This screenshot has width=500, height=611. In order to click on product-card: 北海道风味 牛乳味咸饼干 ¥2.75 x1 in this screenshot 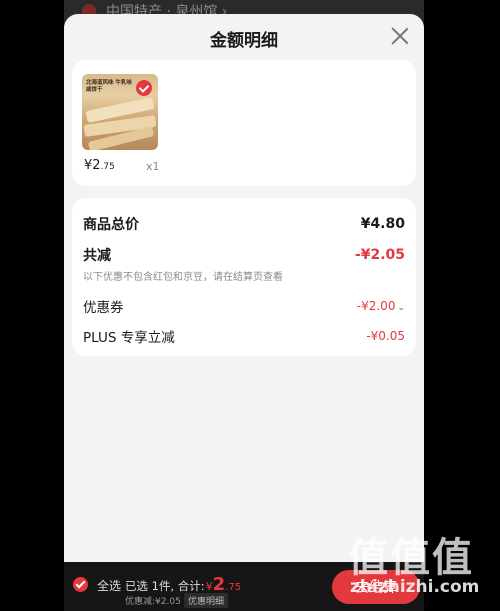, I will do `click(244, 123)`.